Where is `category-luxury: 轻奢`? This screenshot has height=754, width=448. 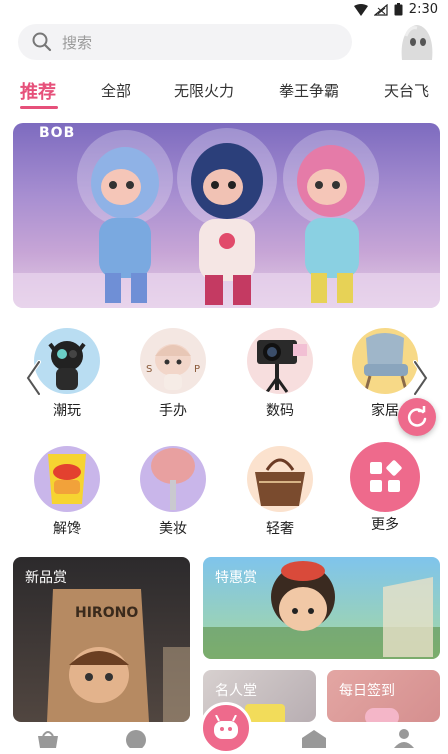
category-luxury: 轻奢 is located at coordinates (280, 492).